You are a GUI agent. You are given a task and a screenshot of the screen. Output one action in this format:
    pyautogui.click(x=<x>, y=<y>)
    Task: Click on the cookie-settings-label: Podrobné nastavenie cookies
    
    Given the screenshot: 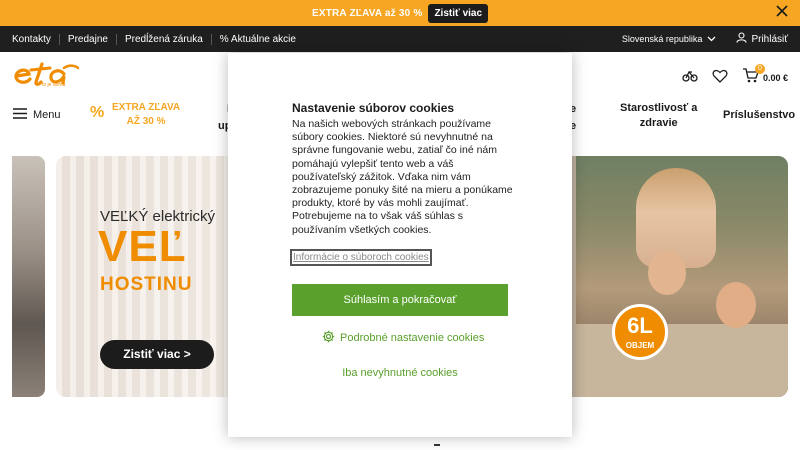 What is the action you would take?
    pyautogui.click(x=412, y=338)
    